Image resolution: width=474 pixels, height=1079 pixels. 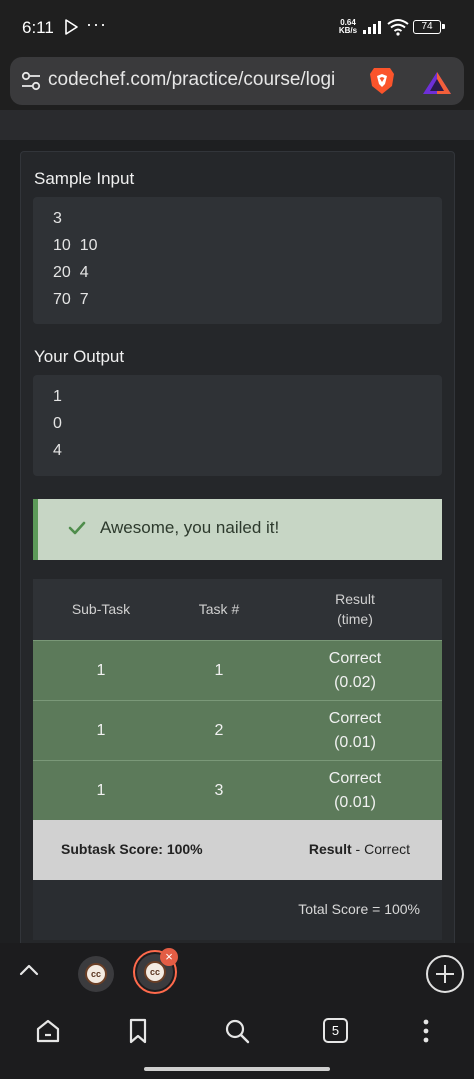 What do you see at coordinates (57, 218) in the screenshot?
I see `sample-input-line: 3` at bounding box center [57, 218].